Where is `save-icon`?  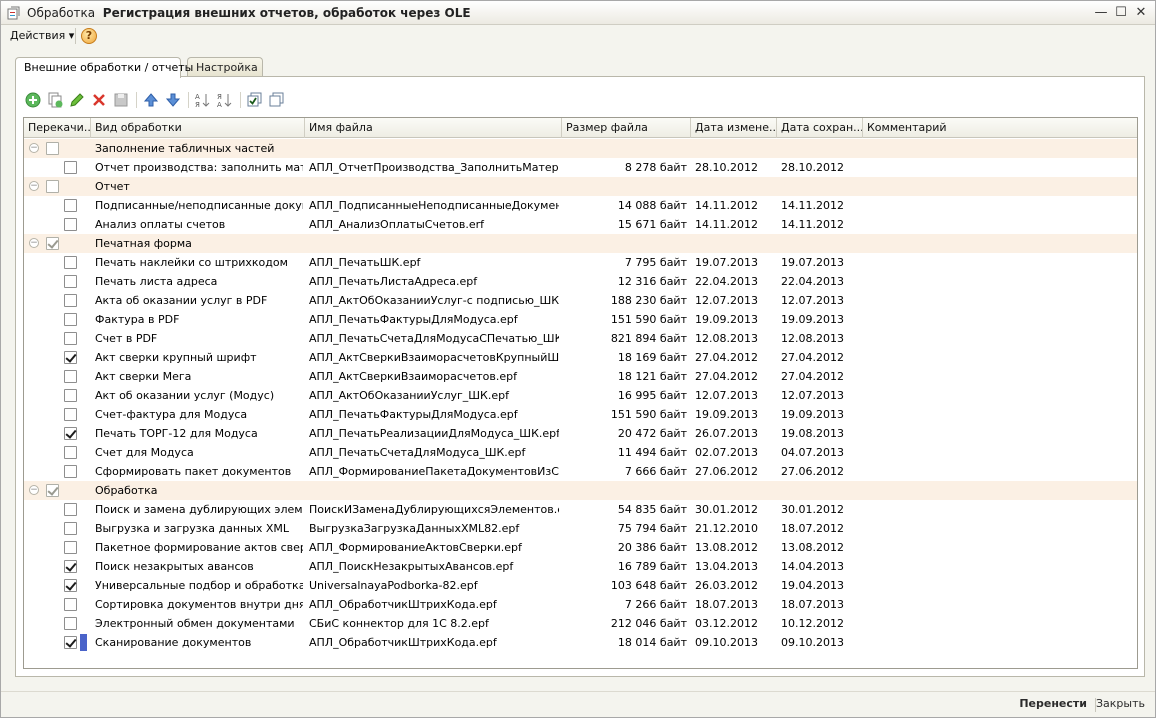 save-icon is located at coordinates (121, 100).